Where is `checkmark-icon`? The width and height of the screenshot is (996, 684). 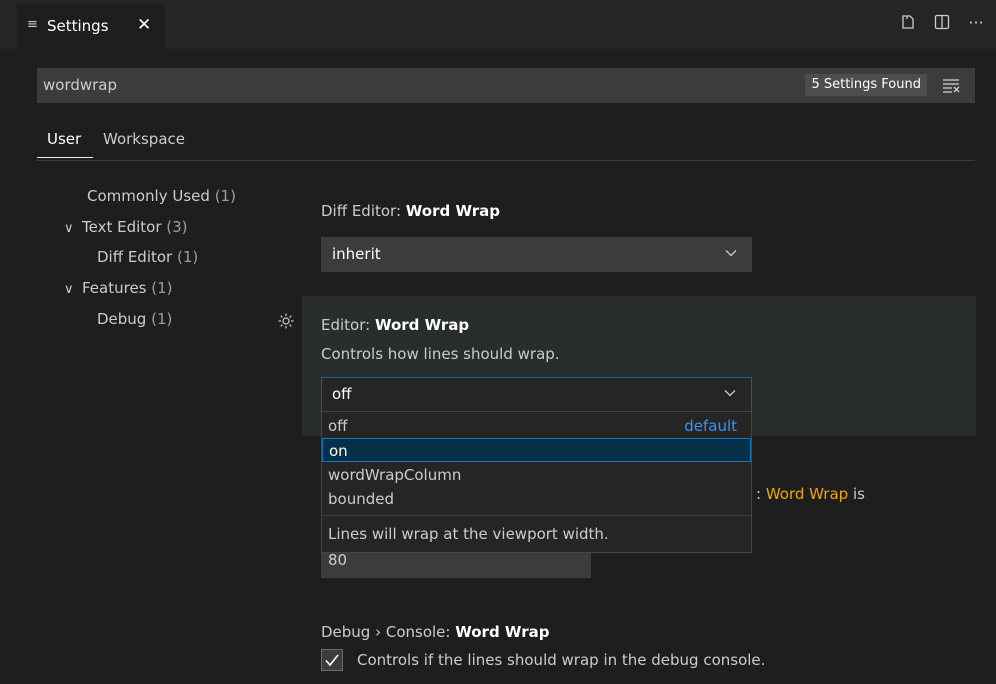
checkmark-icon is located at coordinates (332, 660).